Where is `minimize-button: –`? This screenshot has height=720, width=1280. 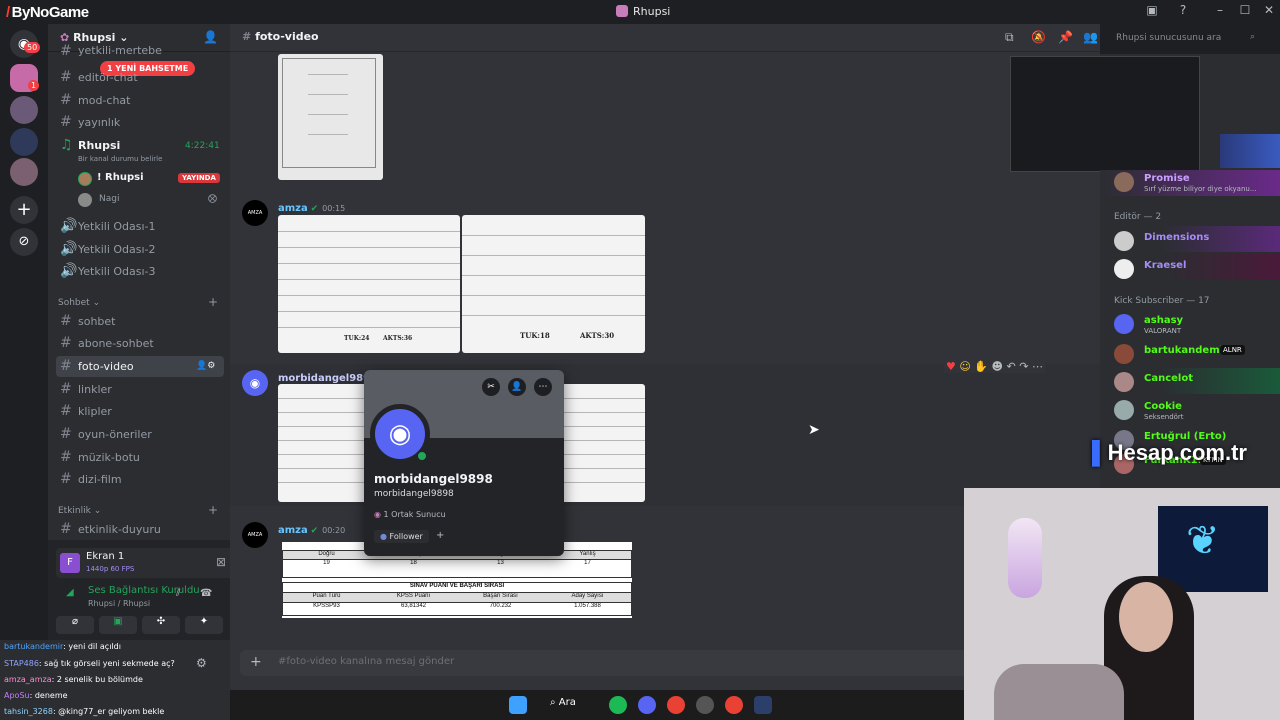 minimize-button: – is located at coordinates (1220, 12).